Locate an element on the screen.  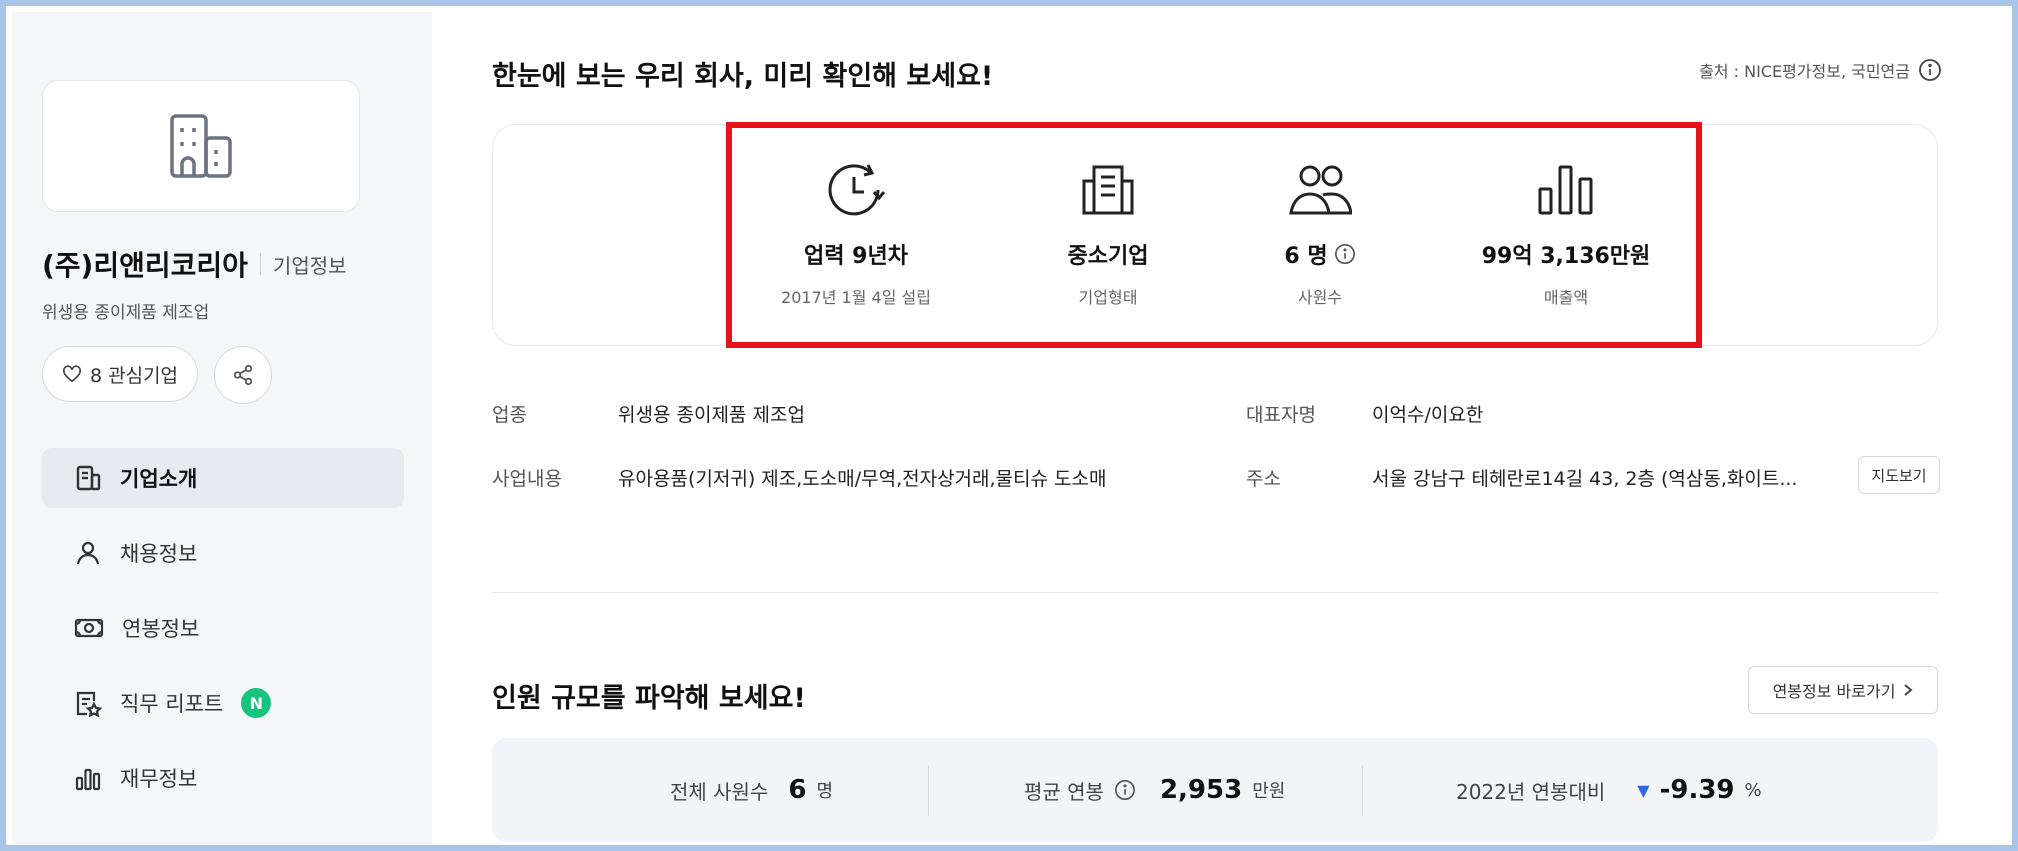
sidebar-nav: 기업소개 채용정보 연봉정보 직무 리포트 N 재무정보 is located at coordinates (223, 635).